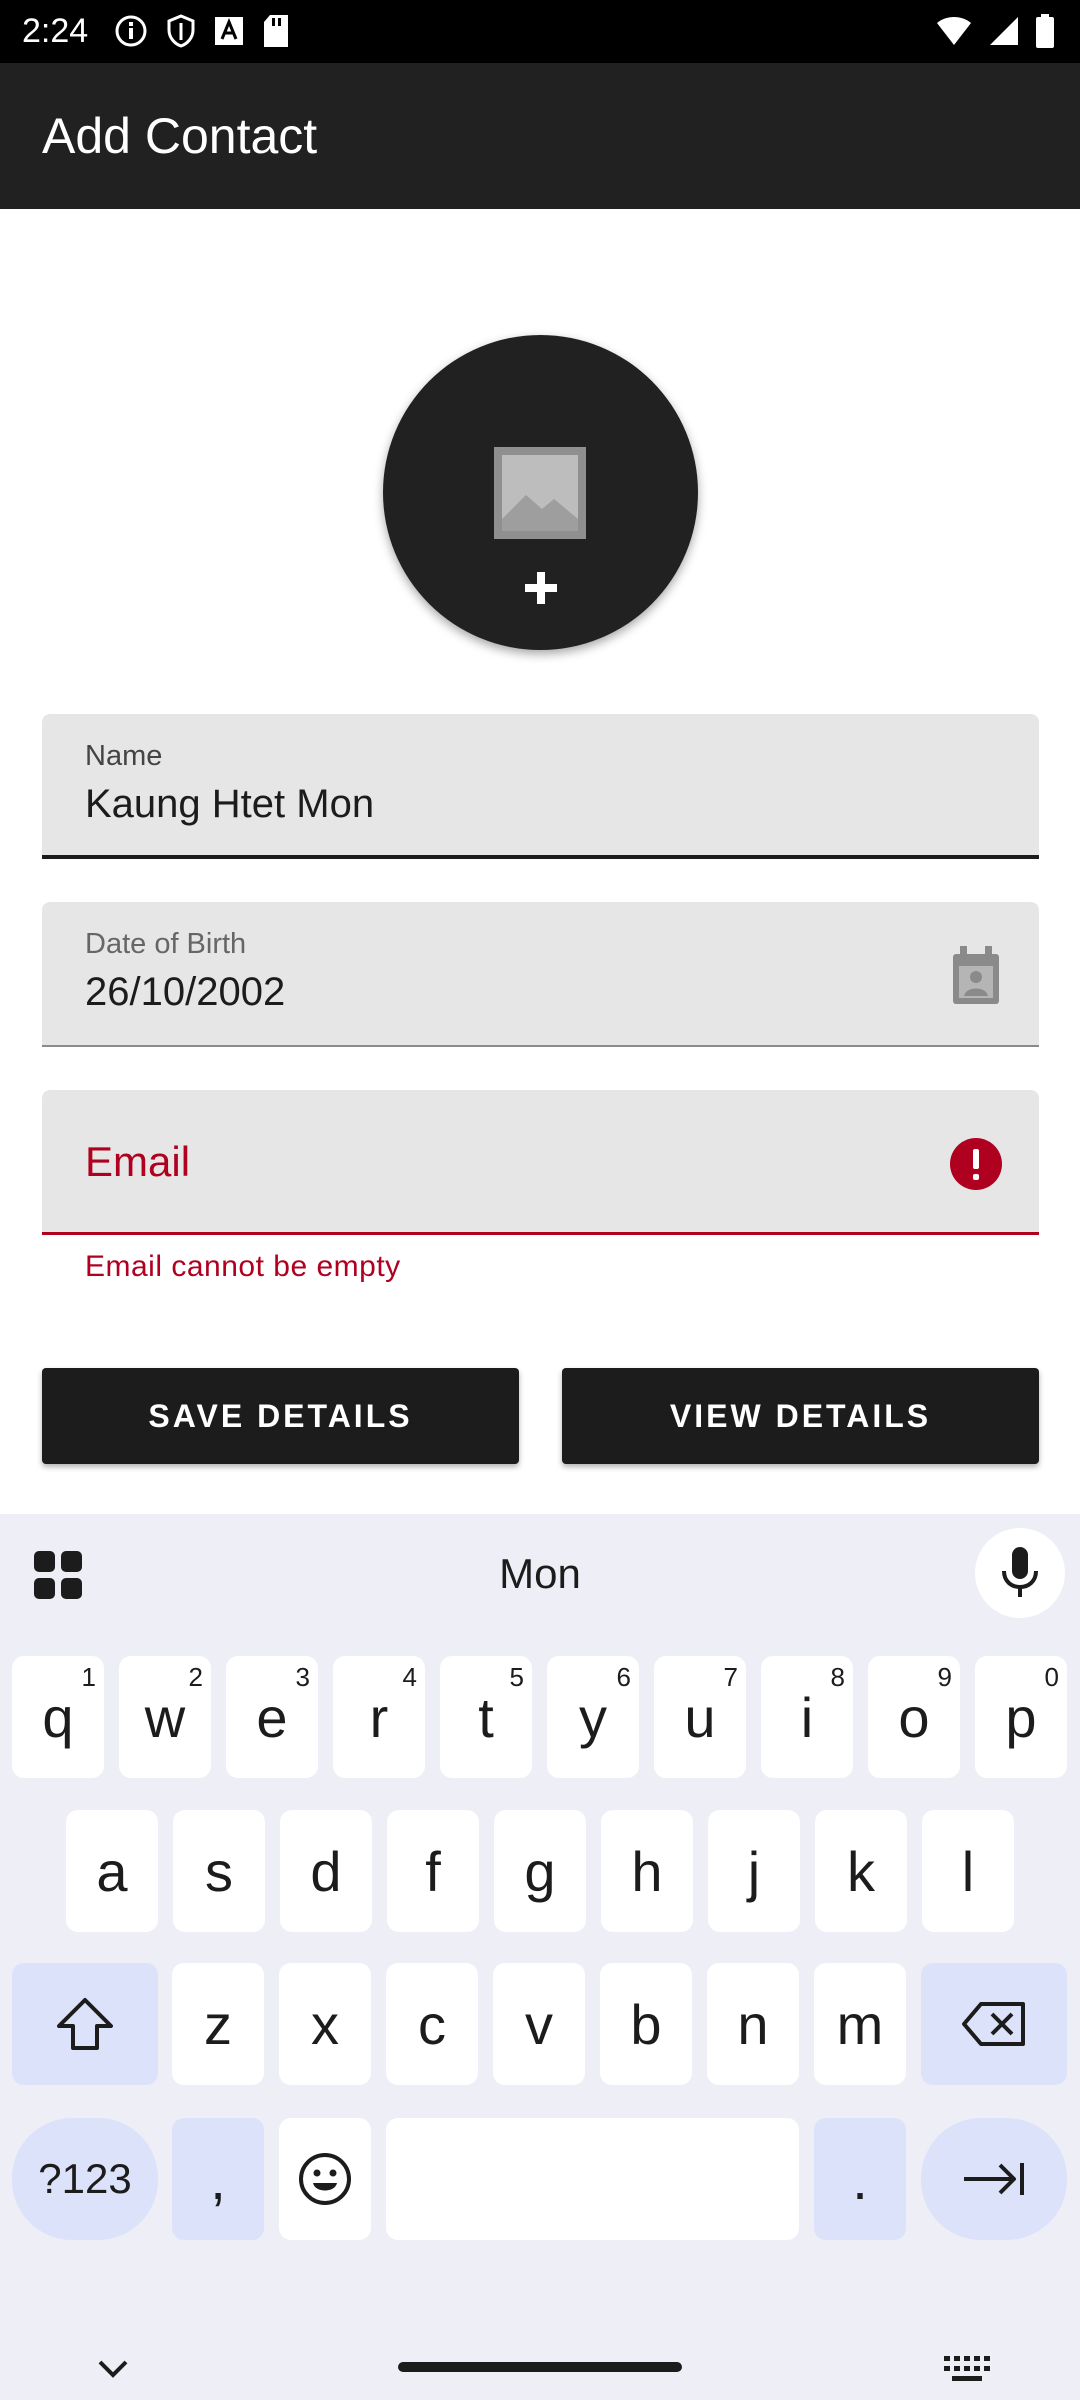 The height and width of the screenshot is (2400, 1080). Describe the element at coordinates (180, 136) in the screenshot. I see `page-title: Add Contact` at that location.